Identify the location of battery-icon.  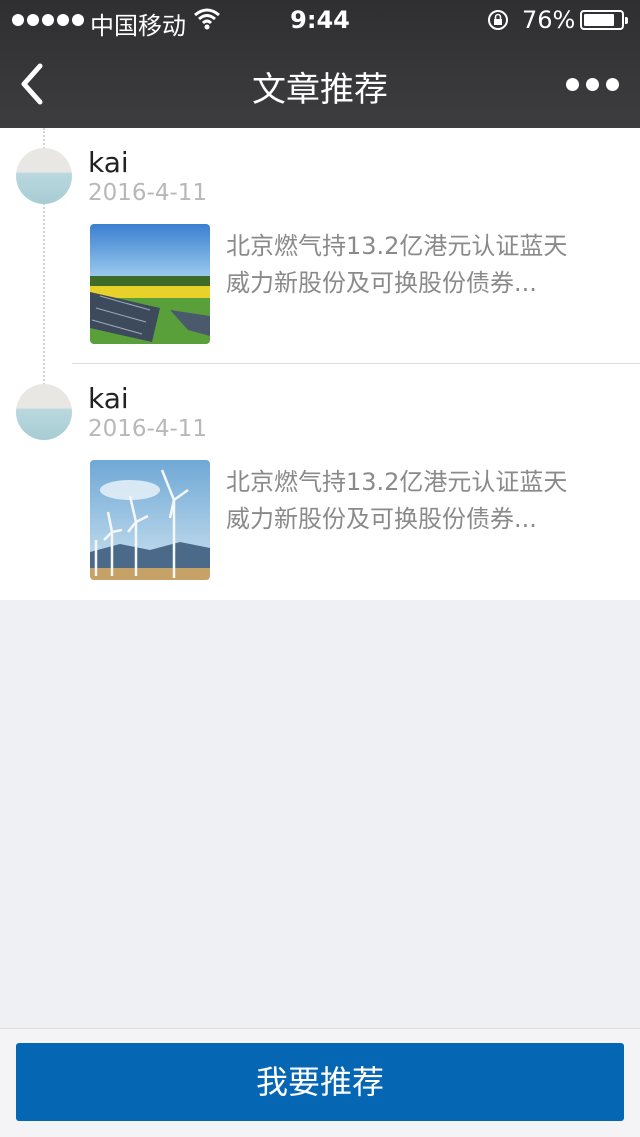
(604, 20).